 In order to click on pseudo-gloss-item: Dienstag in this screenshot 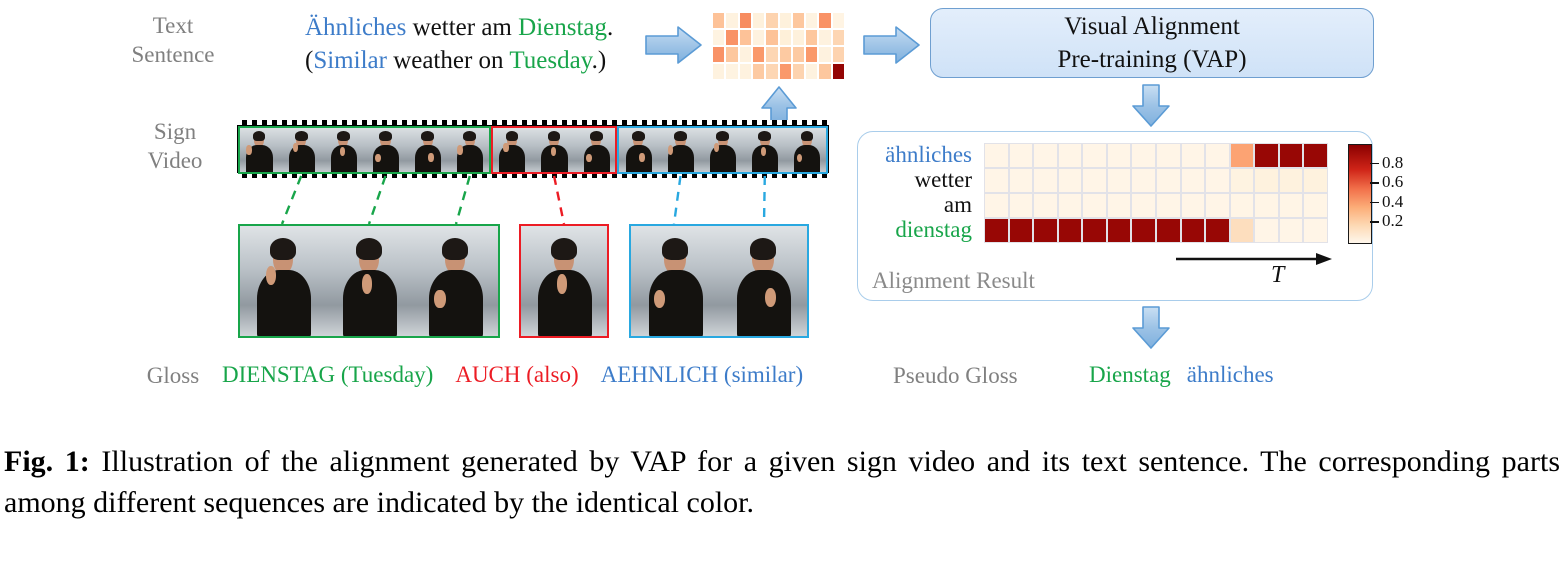, I will do `click(1130, 374)`.